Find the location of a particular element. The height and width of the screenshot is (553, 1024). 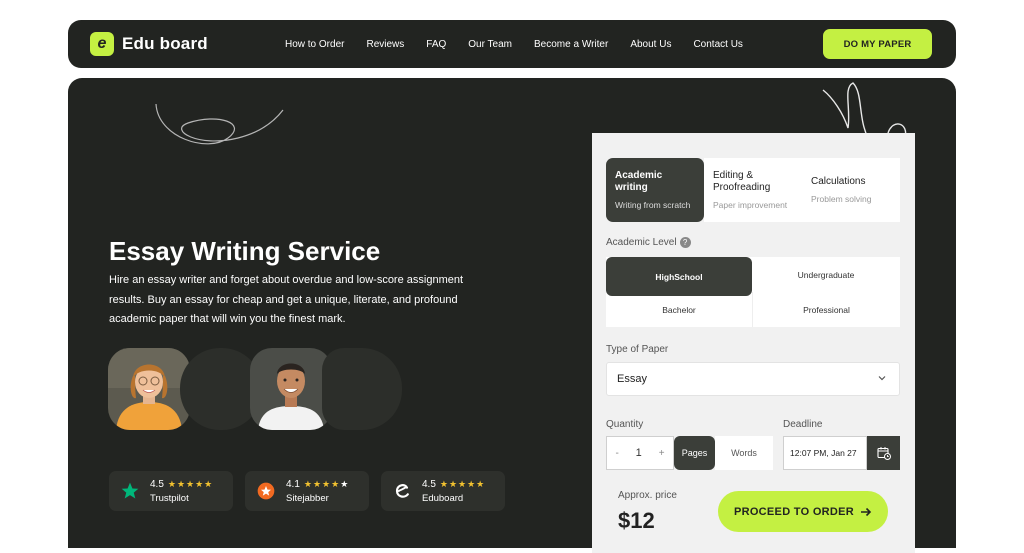

tab-academic-writing: Academic writing Writing from scratch is located at coordinates (655, 190).